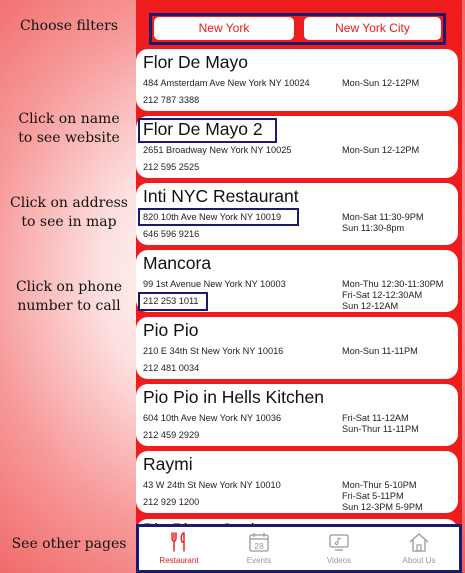 Image resolution: width=465 pixels, height=573 pixels. I want to click on restaurant-address-link: 604 10th Ave New York NY 10036, so click(212, 418).